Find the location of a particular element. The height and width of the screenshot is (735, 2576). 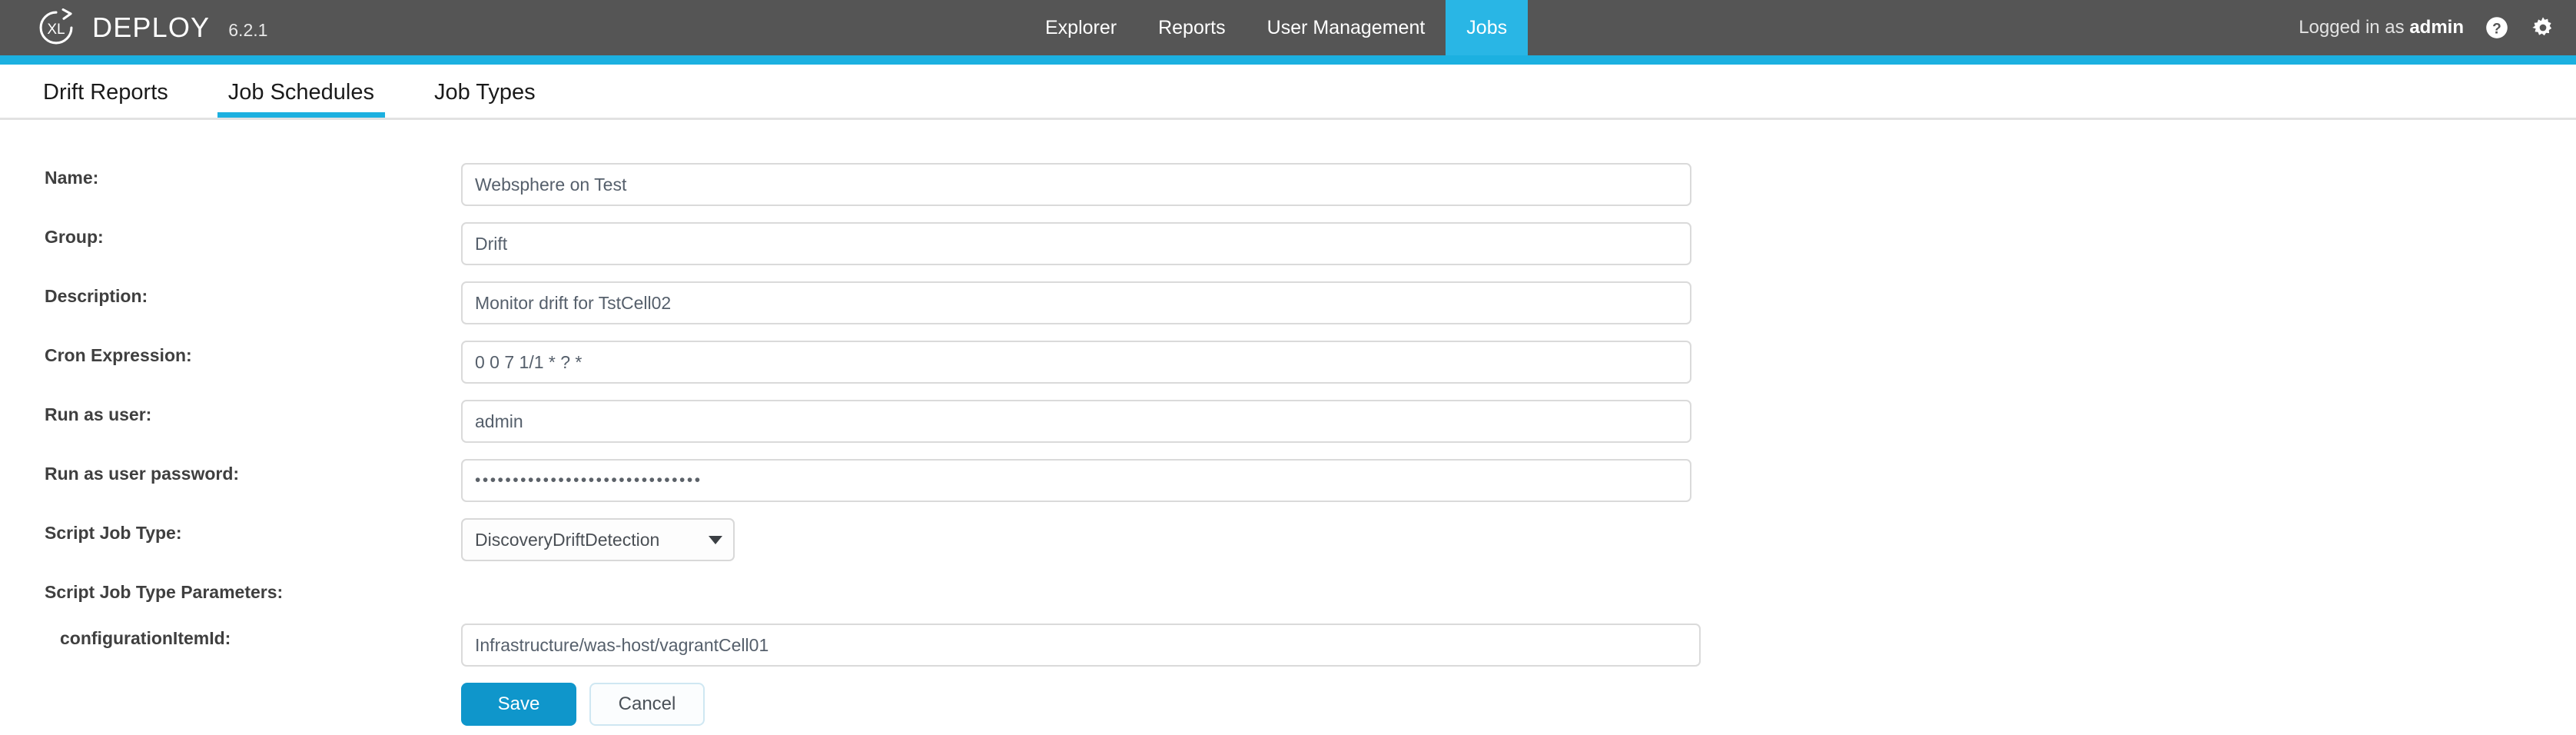

script-job-type-select: DiscoveryDriftDetection is located at coordinates (598, 539).